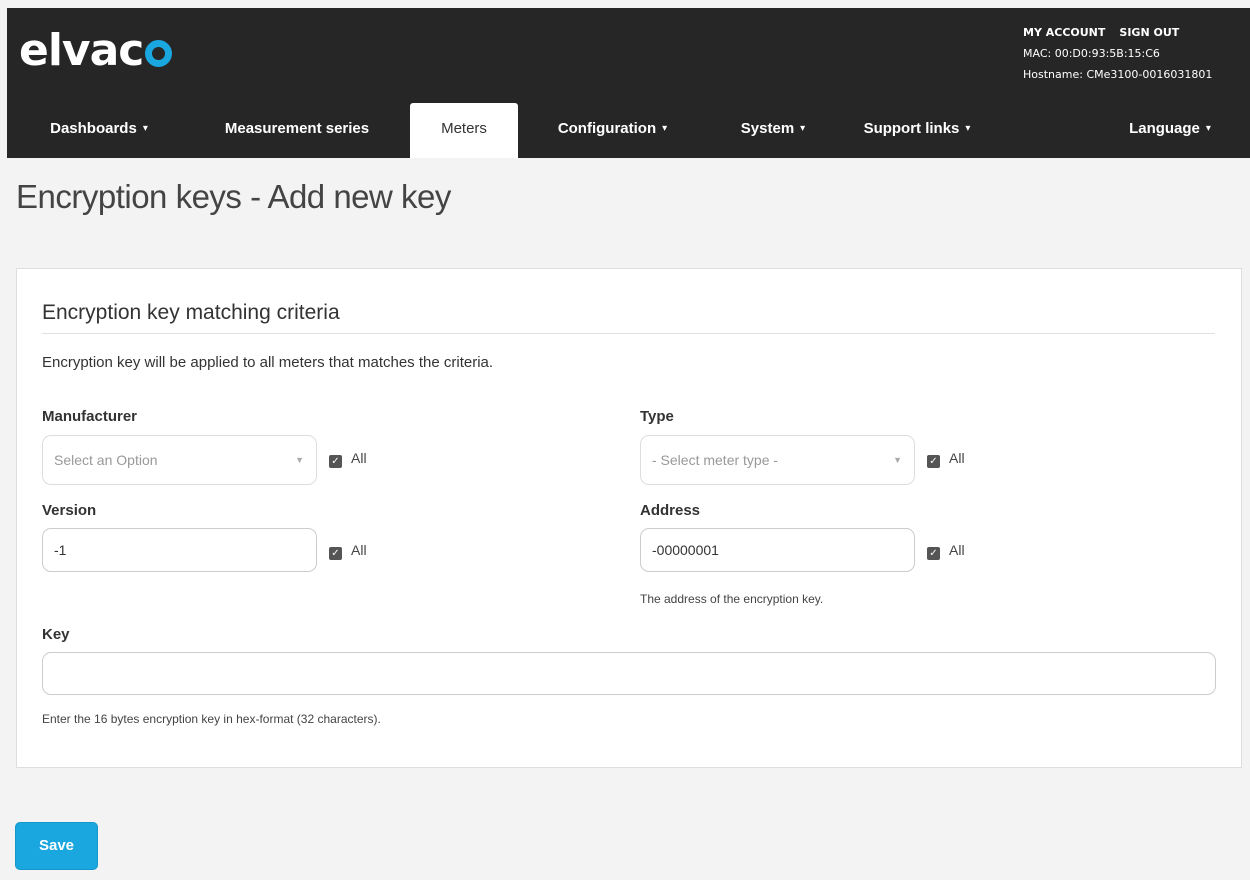 The image size is (1250, 880). Describe the element at coordinates (777, 550) in the screenshot. I see `address-input: -00000001` at that location.